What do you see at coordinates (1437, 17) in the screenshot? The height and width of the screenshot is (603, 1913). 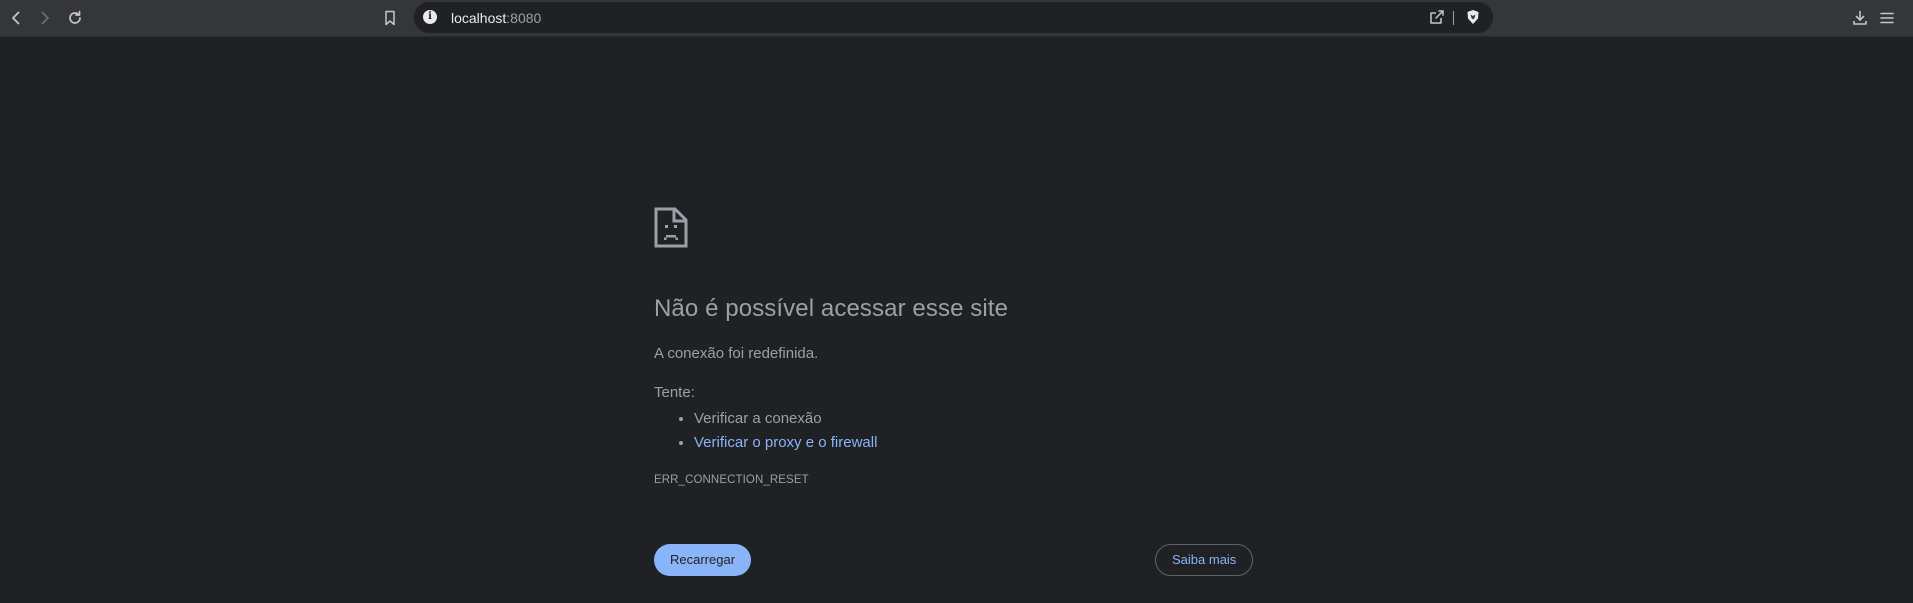 I see `share-icon` at bounding box center [1437, 17].